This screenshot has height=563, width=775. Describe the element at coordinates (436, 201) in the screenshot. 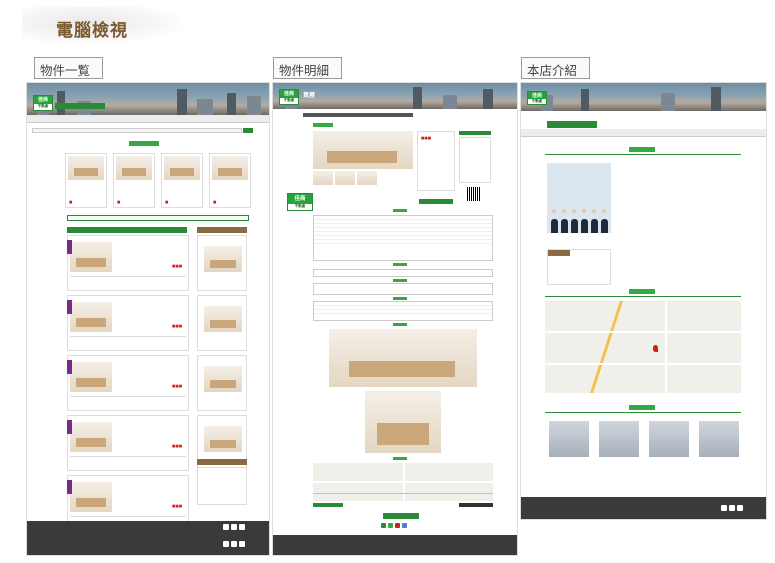

I see `phone-button` at that location.